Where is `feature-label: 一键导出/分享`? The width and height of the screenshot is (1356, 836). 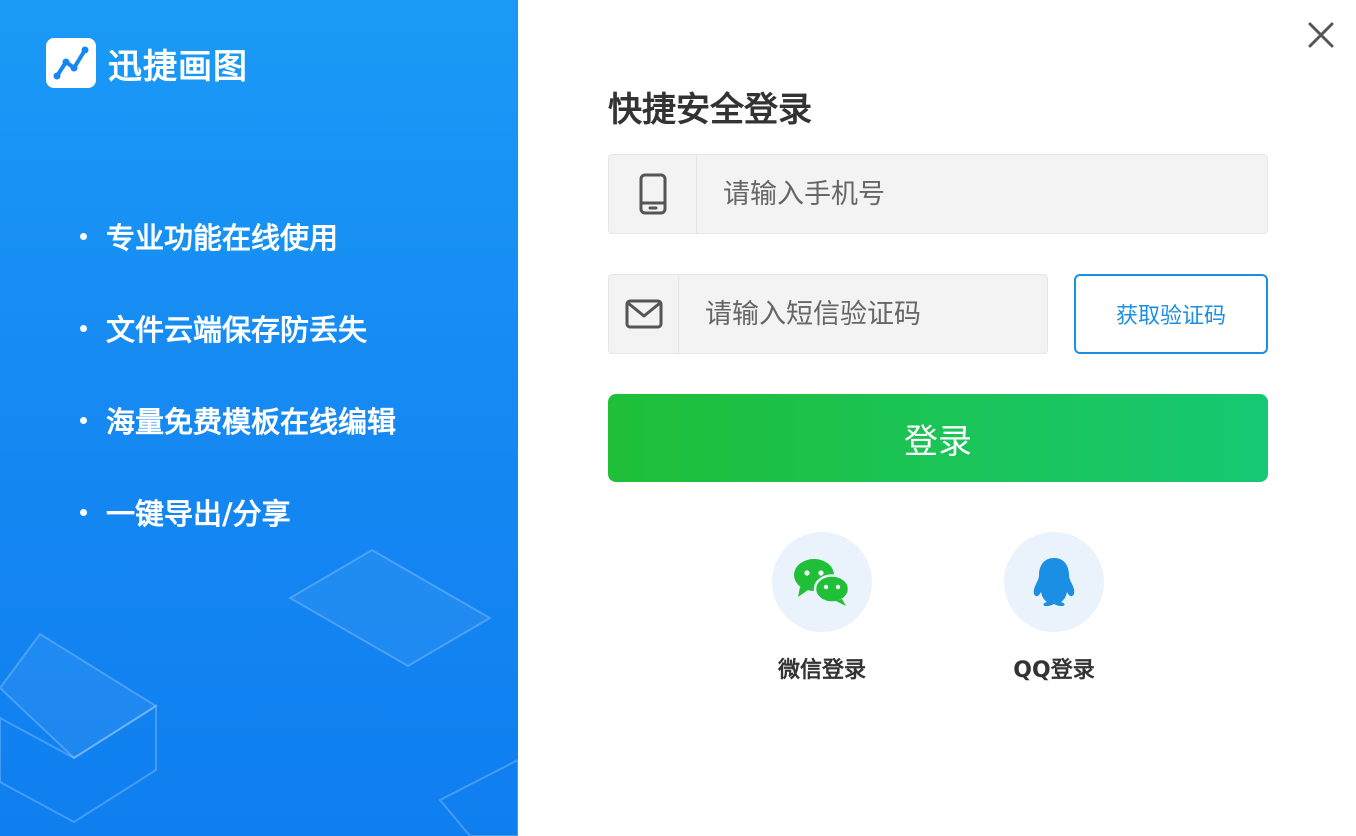 feature-label: 一键导出/分享 is located at coordinates (198, 514).